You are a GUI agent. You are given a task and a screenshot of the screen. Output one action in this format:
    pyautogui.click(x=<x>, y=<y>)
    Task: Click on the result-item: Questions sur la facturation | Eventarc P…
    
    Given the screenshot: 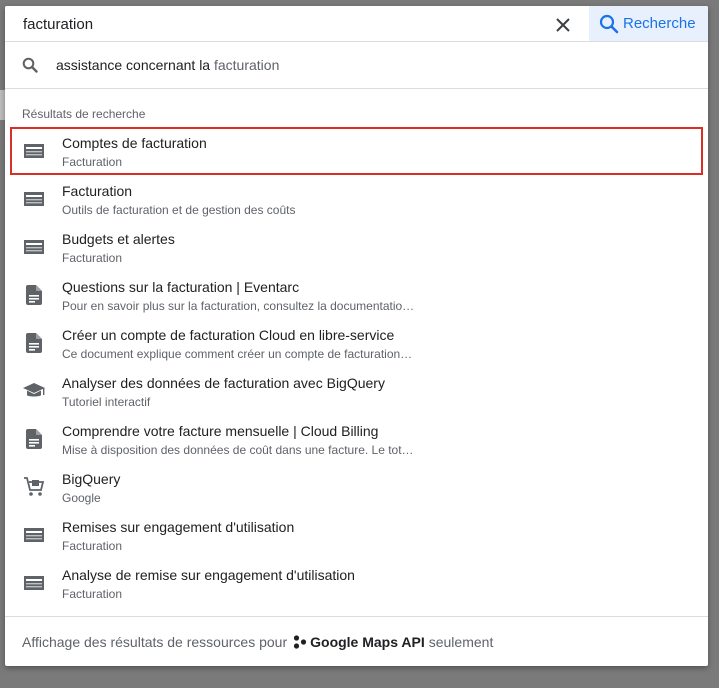 What is the action you would take?
    pyautogui.click(x=356, y=295)
    